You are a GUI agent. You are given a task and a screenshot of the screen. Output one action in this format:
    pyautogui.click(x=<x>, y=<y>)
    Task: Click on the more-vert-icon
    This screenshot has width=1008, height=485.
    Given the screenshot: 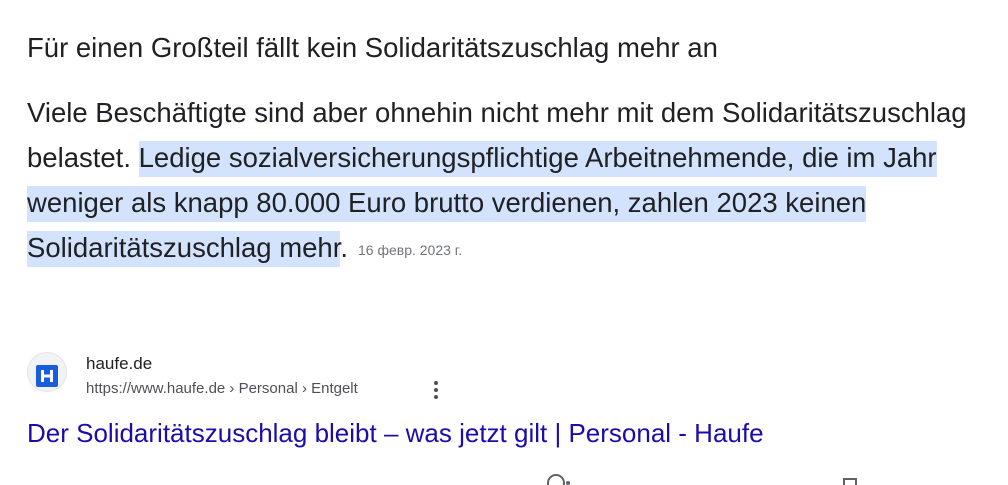 What is the action you would take?
    pyautogui.click(x=436, y=390)
    